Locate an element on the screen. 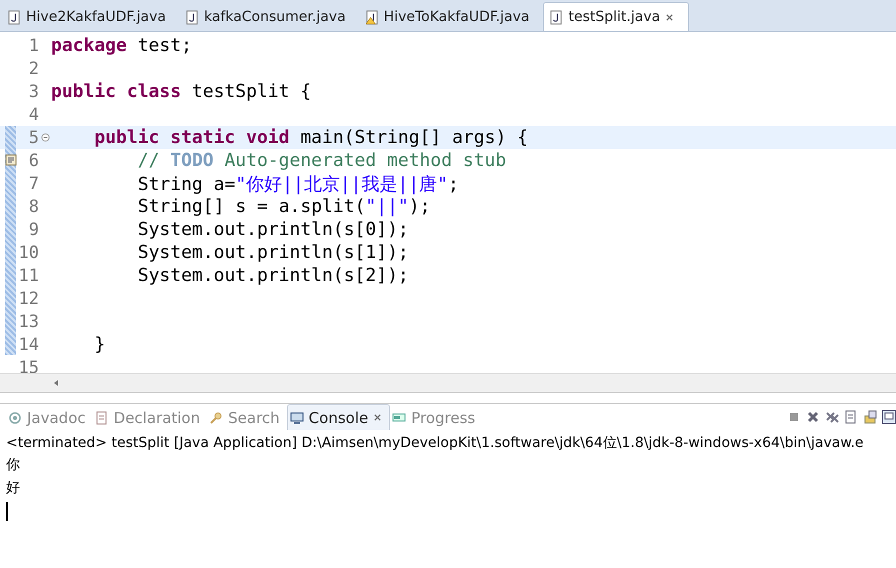 The image size is (896, 568). view-tab: Console is located at coordinates (338, 417).